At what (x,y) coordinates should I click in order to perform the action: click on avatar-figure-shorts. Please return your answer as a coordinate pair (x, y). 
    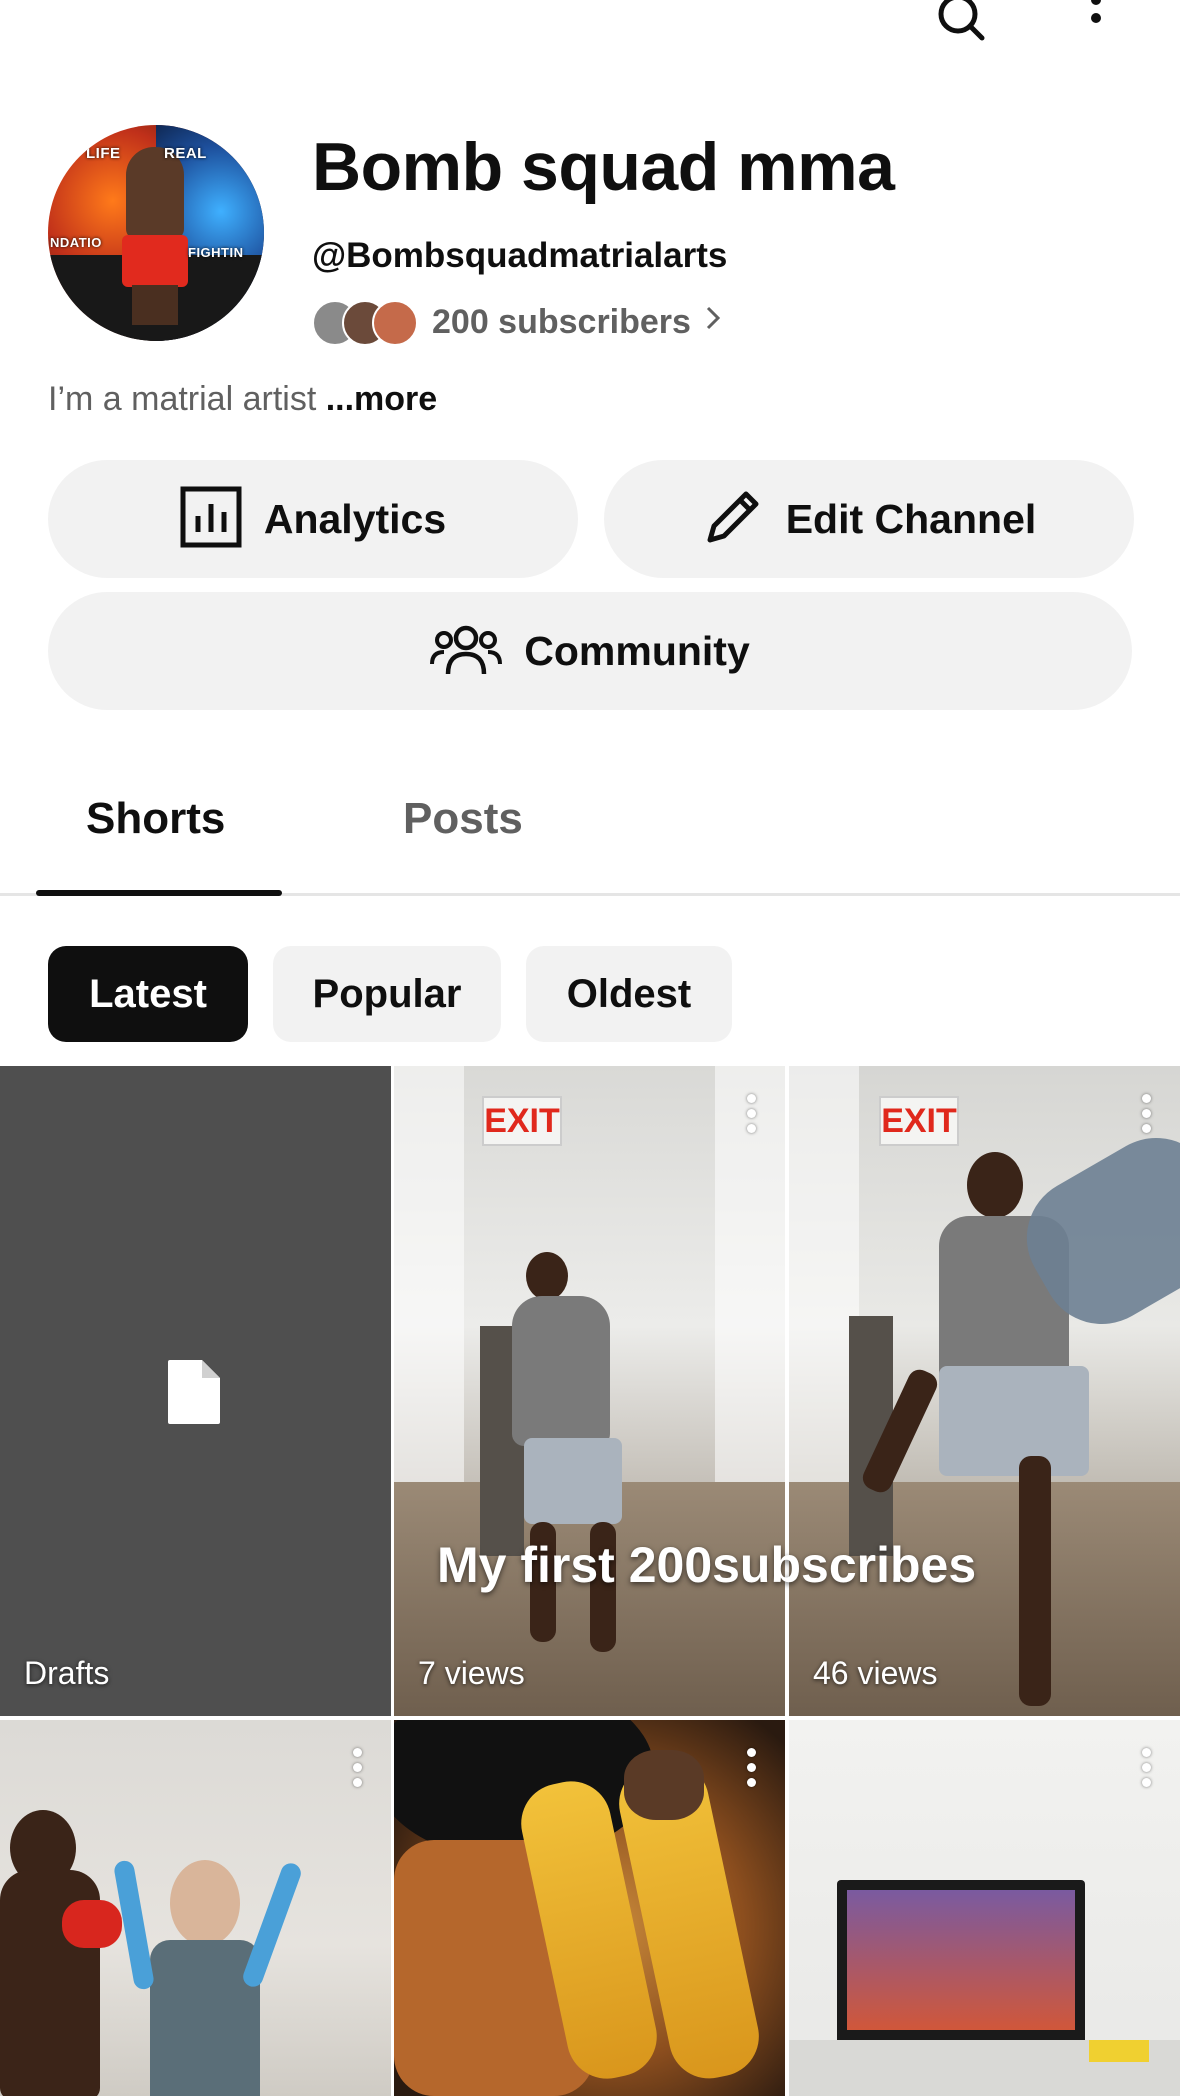
    Looking at the image, I should click on (155, 261).